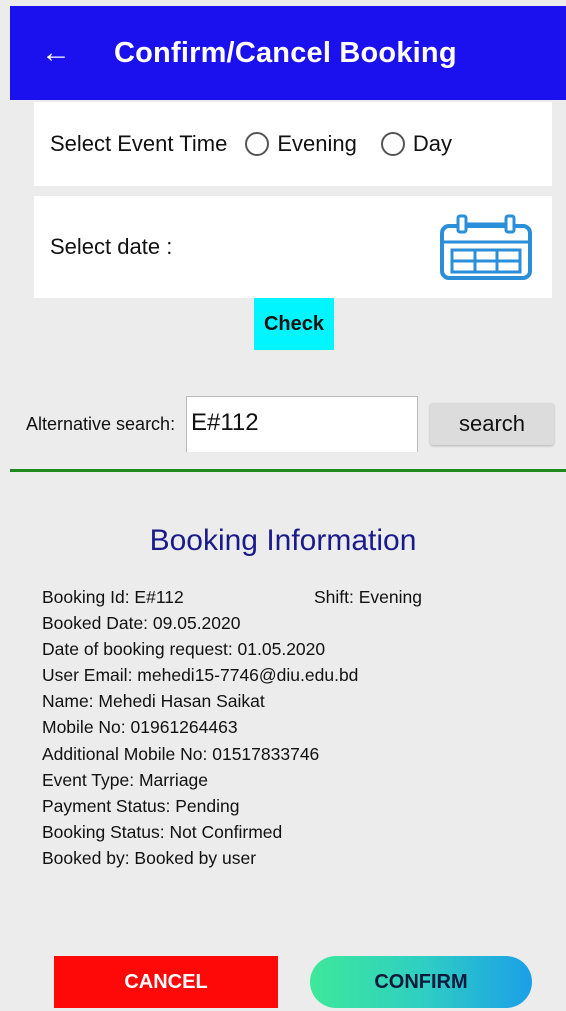 This screenshot has height=1011, width=566. I want to click on alternative-search-label: Alternative search:, so click(101, 424).